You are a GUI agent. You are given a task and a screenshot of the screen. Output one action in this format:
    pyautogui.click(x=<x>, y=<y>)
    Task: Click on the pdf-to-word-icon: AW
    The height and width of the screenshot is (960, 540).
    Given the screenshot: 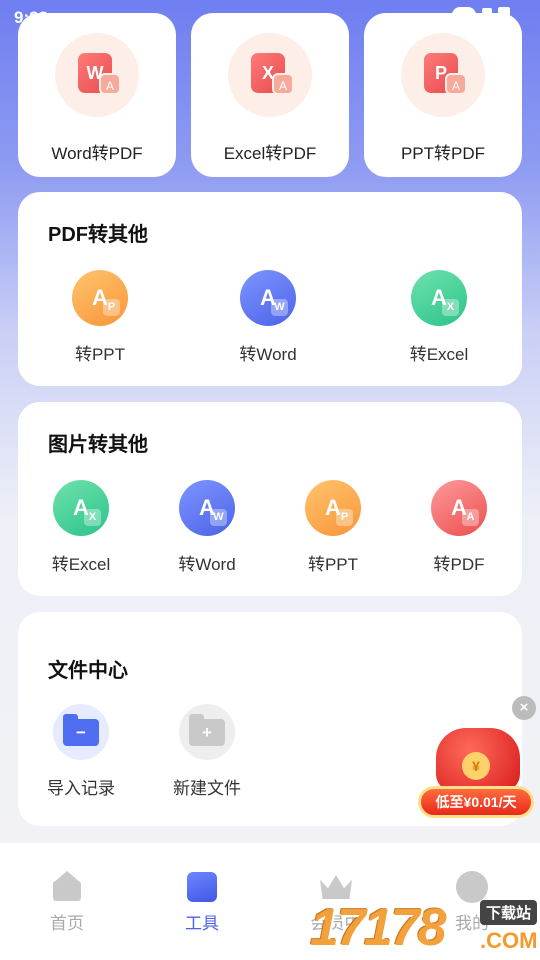 What is the action you would take?
    pyautogui.click(x=268, y=298)
    